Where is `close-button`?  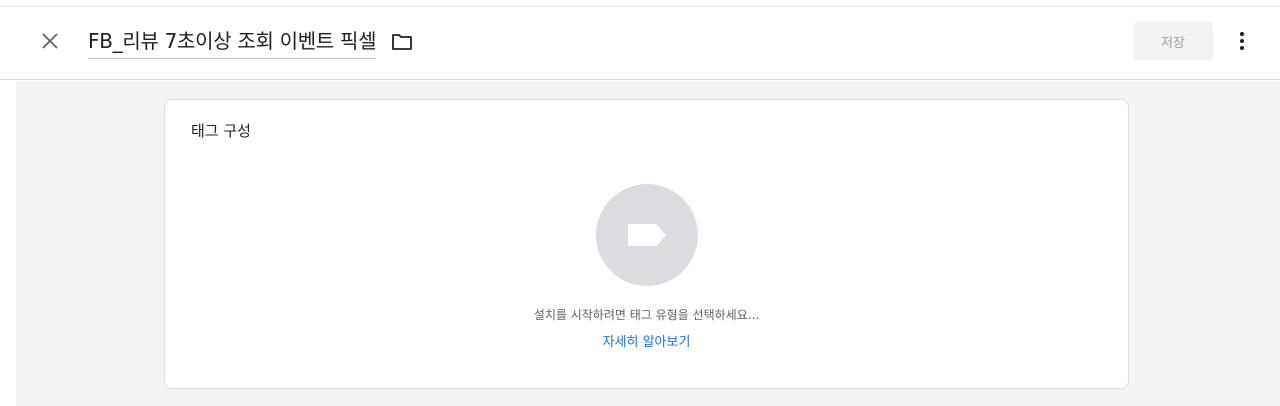 close-button is located at coordinates (50, 41).